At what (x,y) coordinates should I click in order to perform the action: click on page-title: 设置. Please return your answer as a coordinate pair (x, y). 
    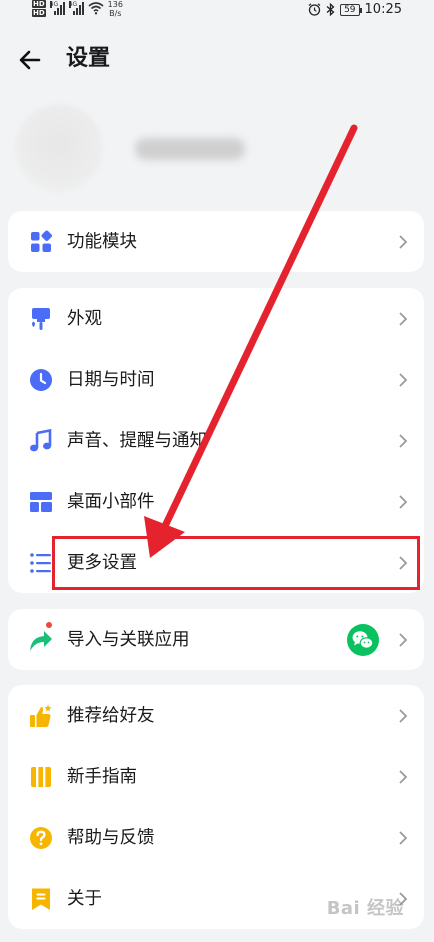
    Looking at the image, I should click on (88, 58).